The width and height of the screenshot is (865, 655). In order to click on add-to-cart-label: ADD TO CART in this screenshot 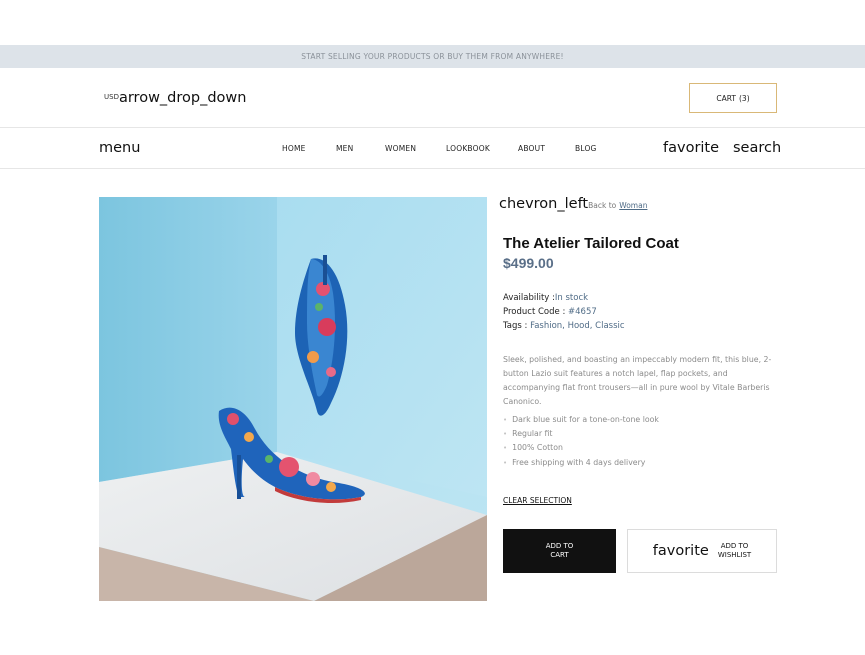, I will do `click(559, 550)`.